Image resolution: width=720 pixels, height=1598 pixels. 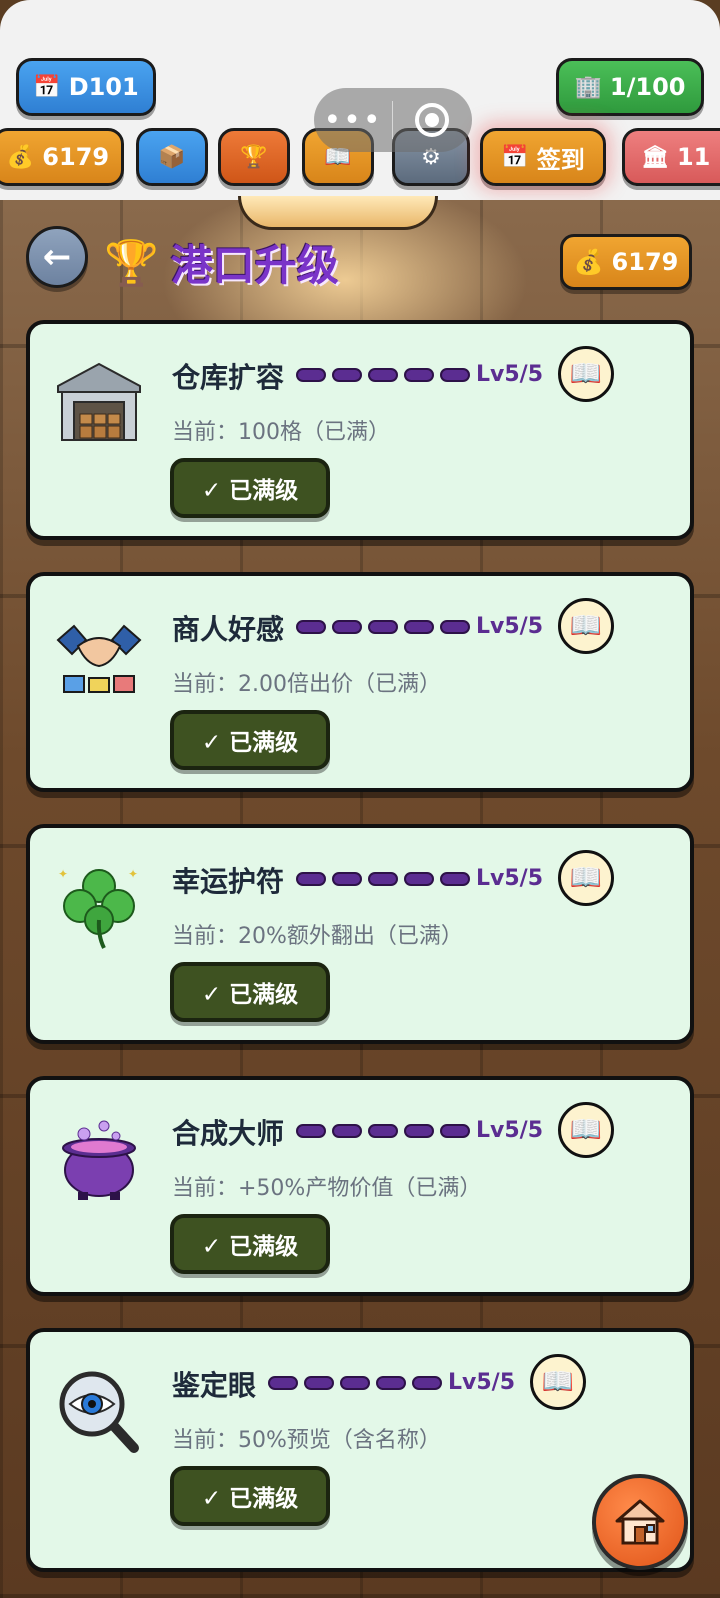 I want to click on bank-label: 11, so click(x=693, y=157).